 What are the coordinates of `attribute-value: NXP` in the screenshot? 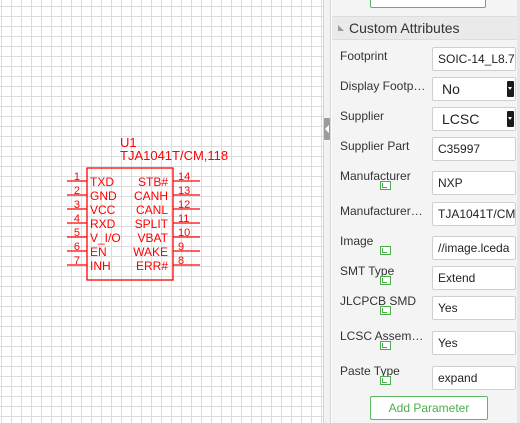 It's located at (450, 183).